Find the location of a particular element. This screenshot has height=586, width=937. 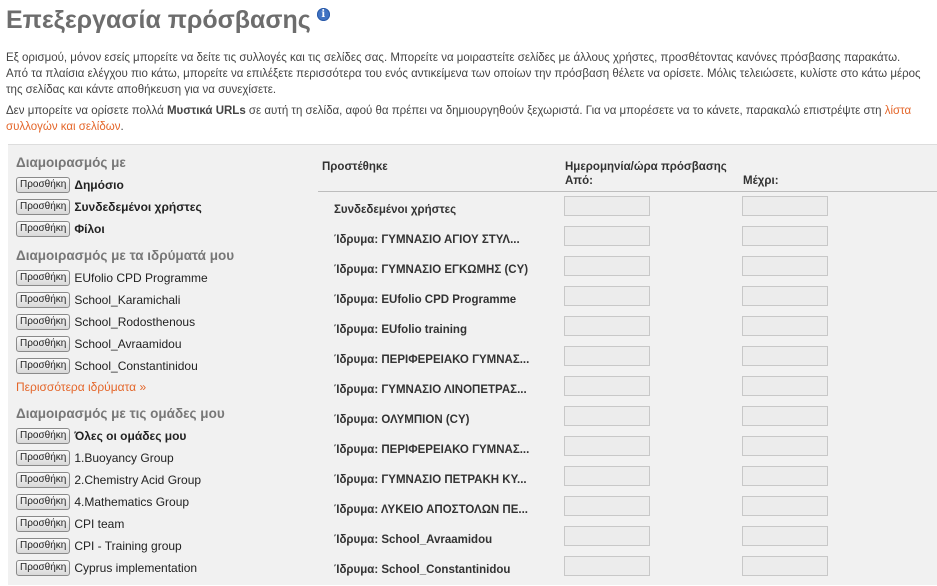

access-row: Συνδεδεμένοι χρήστες is located at coordinates (624, 211).